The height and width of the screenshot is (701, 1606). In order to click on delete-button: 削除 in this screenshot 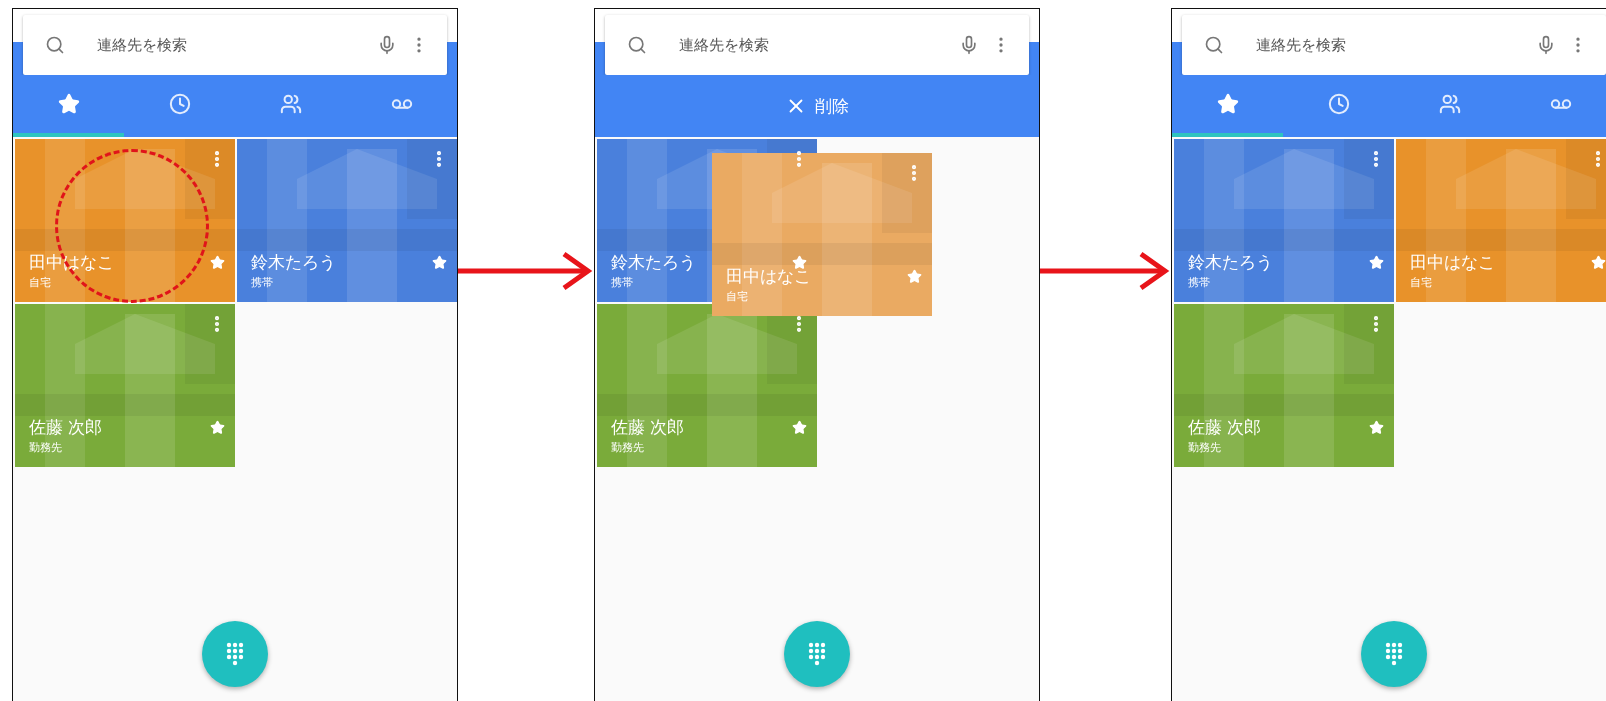, I will do `click(817, 106)`.